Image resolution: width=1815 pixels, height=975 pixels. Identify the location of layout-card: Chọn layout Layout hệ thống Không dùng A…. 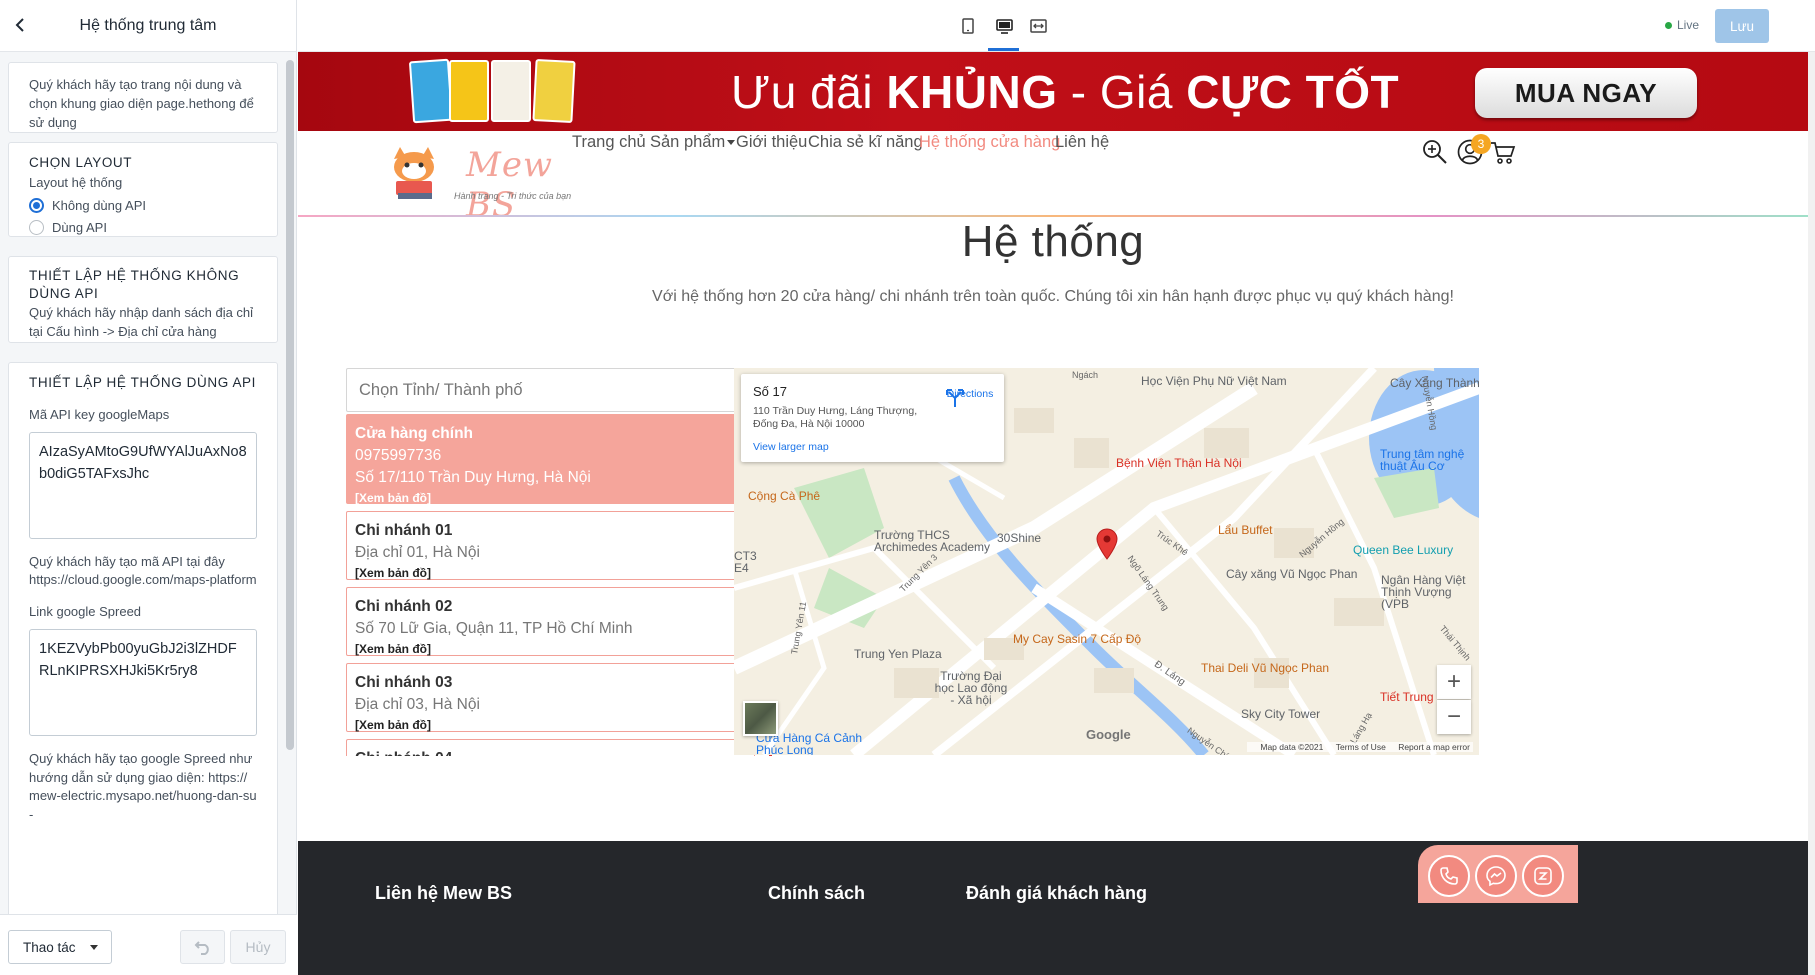
(143, 189).